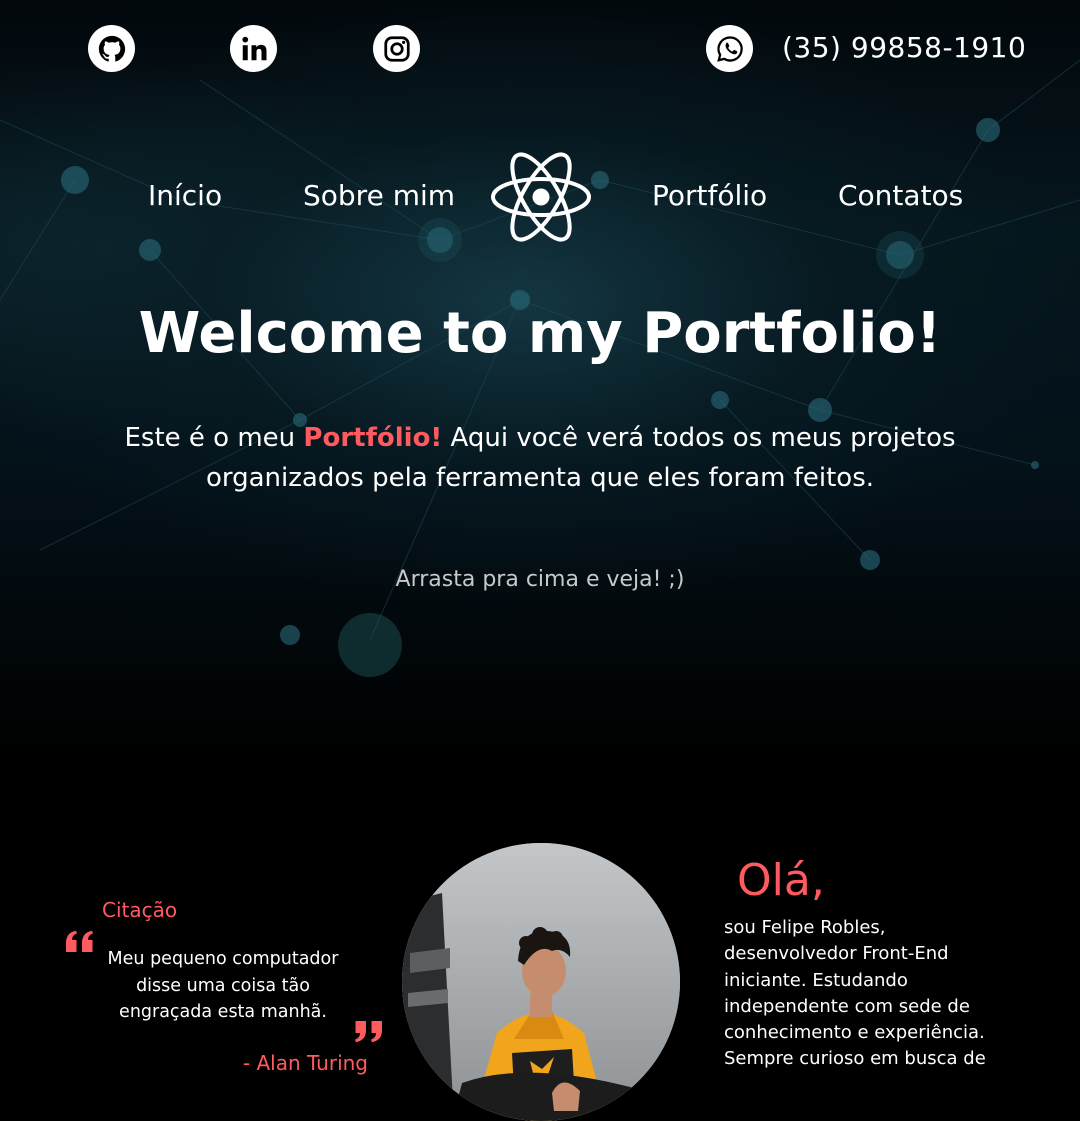 The image size is (1080, 1121). I want to click on nav-item-contatos: Contatos, so click(900, 196).